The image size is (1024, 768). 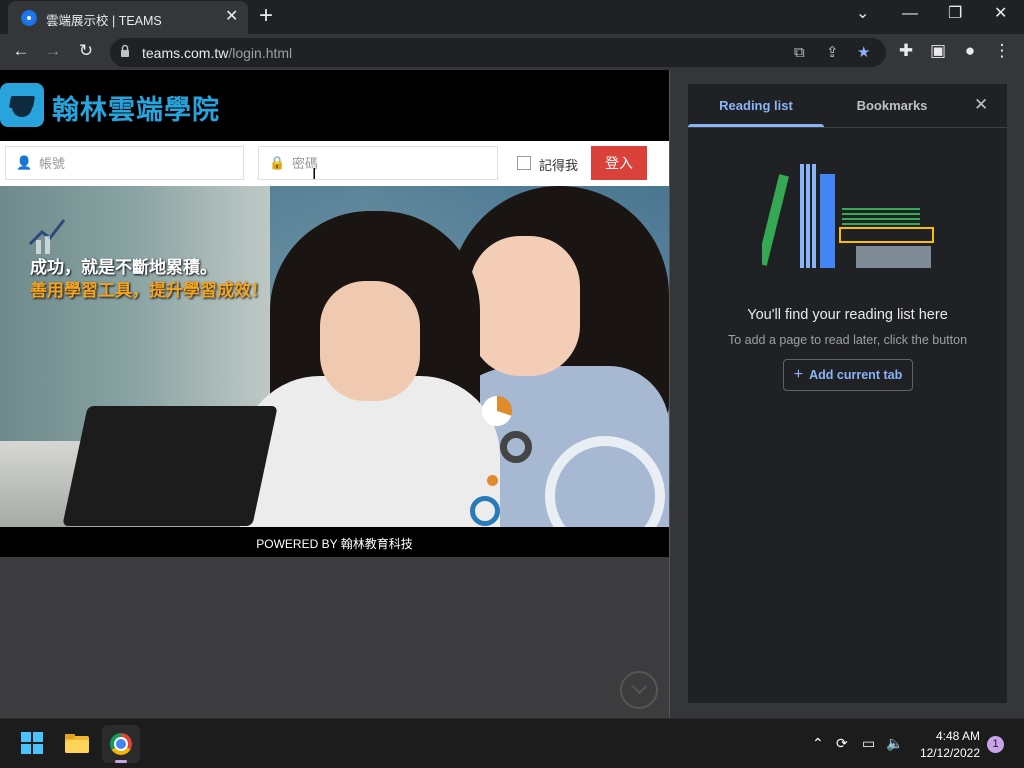 I want to click on close-window-button: ✕, so click(x=1000, y=14).